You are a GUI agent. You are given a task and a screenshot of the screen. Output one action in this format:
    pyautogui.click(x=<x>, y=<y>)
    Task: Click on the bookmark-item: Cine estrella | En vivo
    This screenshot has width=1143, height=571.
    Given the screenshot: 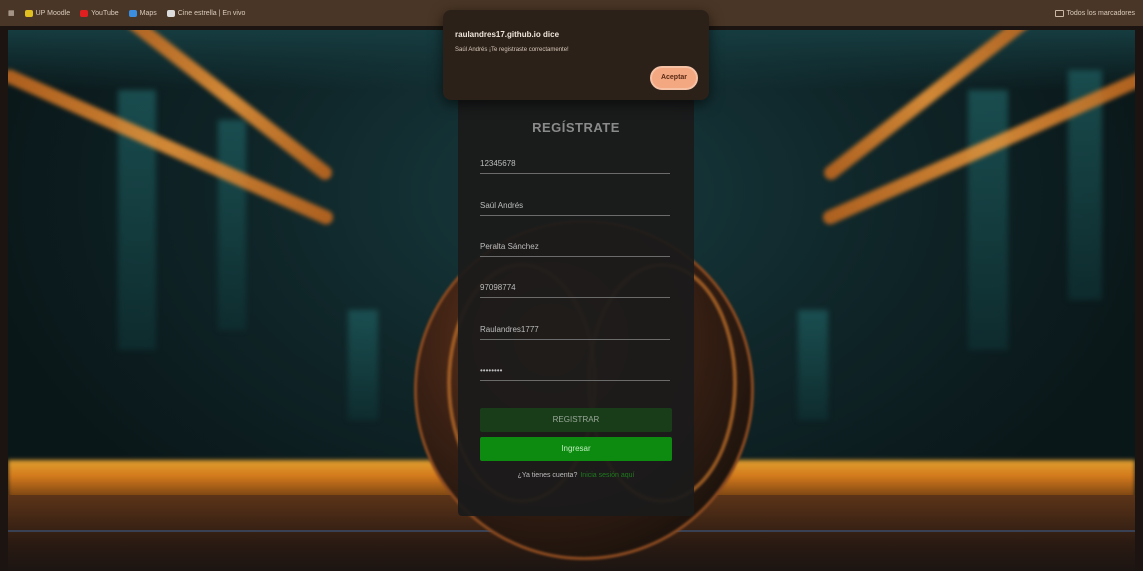 What is the action you would take?
    pyautogui.click(x=206, y=13)
    